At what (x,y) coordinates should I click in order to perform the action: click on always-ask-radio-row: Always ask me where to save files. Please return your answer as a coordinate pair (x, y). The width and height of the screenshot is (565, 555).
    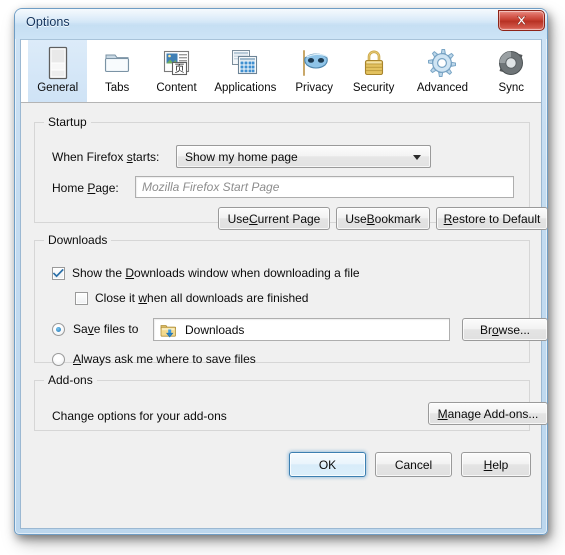
    Looking at the image, I should click on (154, 359).